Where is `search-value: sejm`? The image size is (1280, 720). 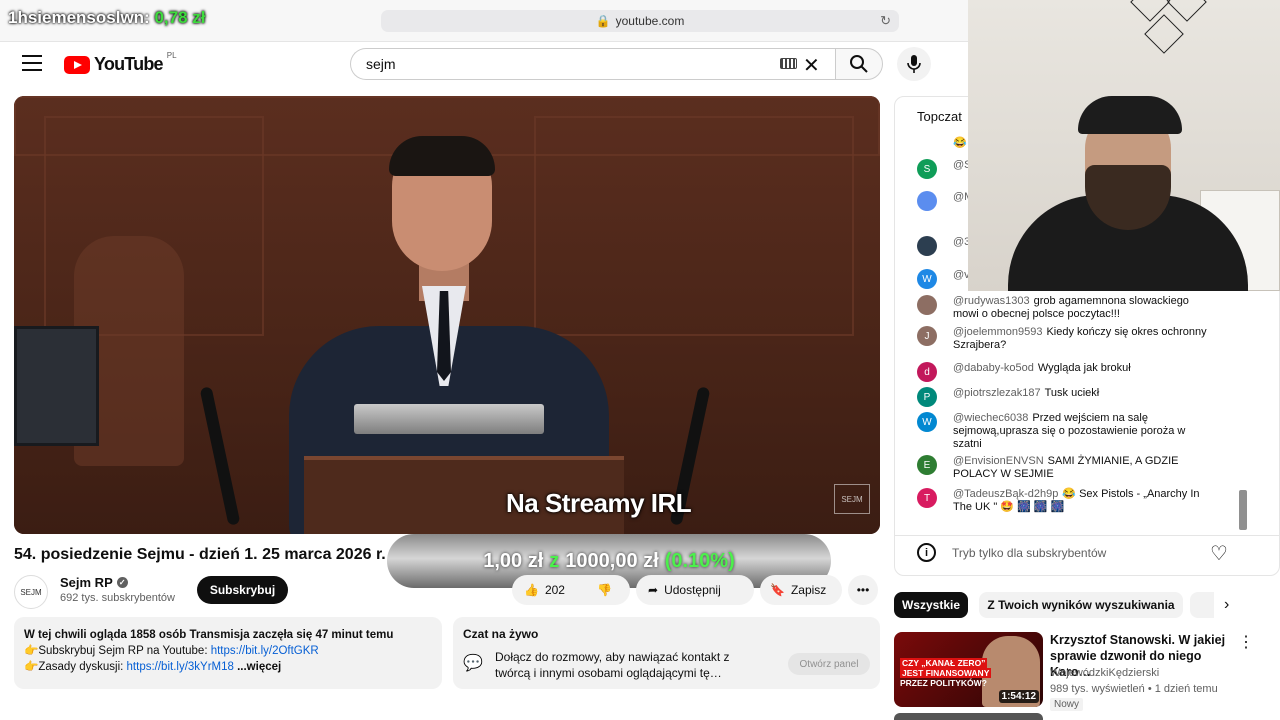
search-value: sejm is located at coordinates (381, 64).